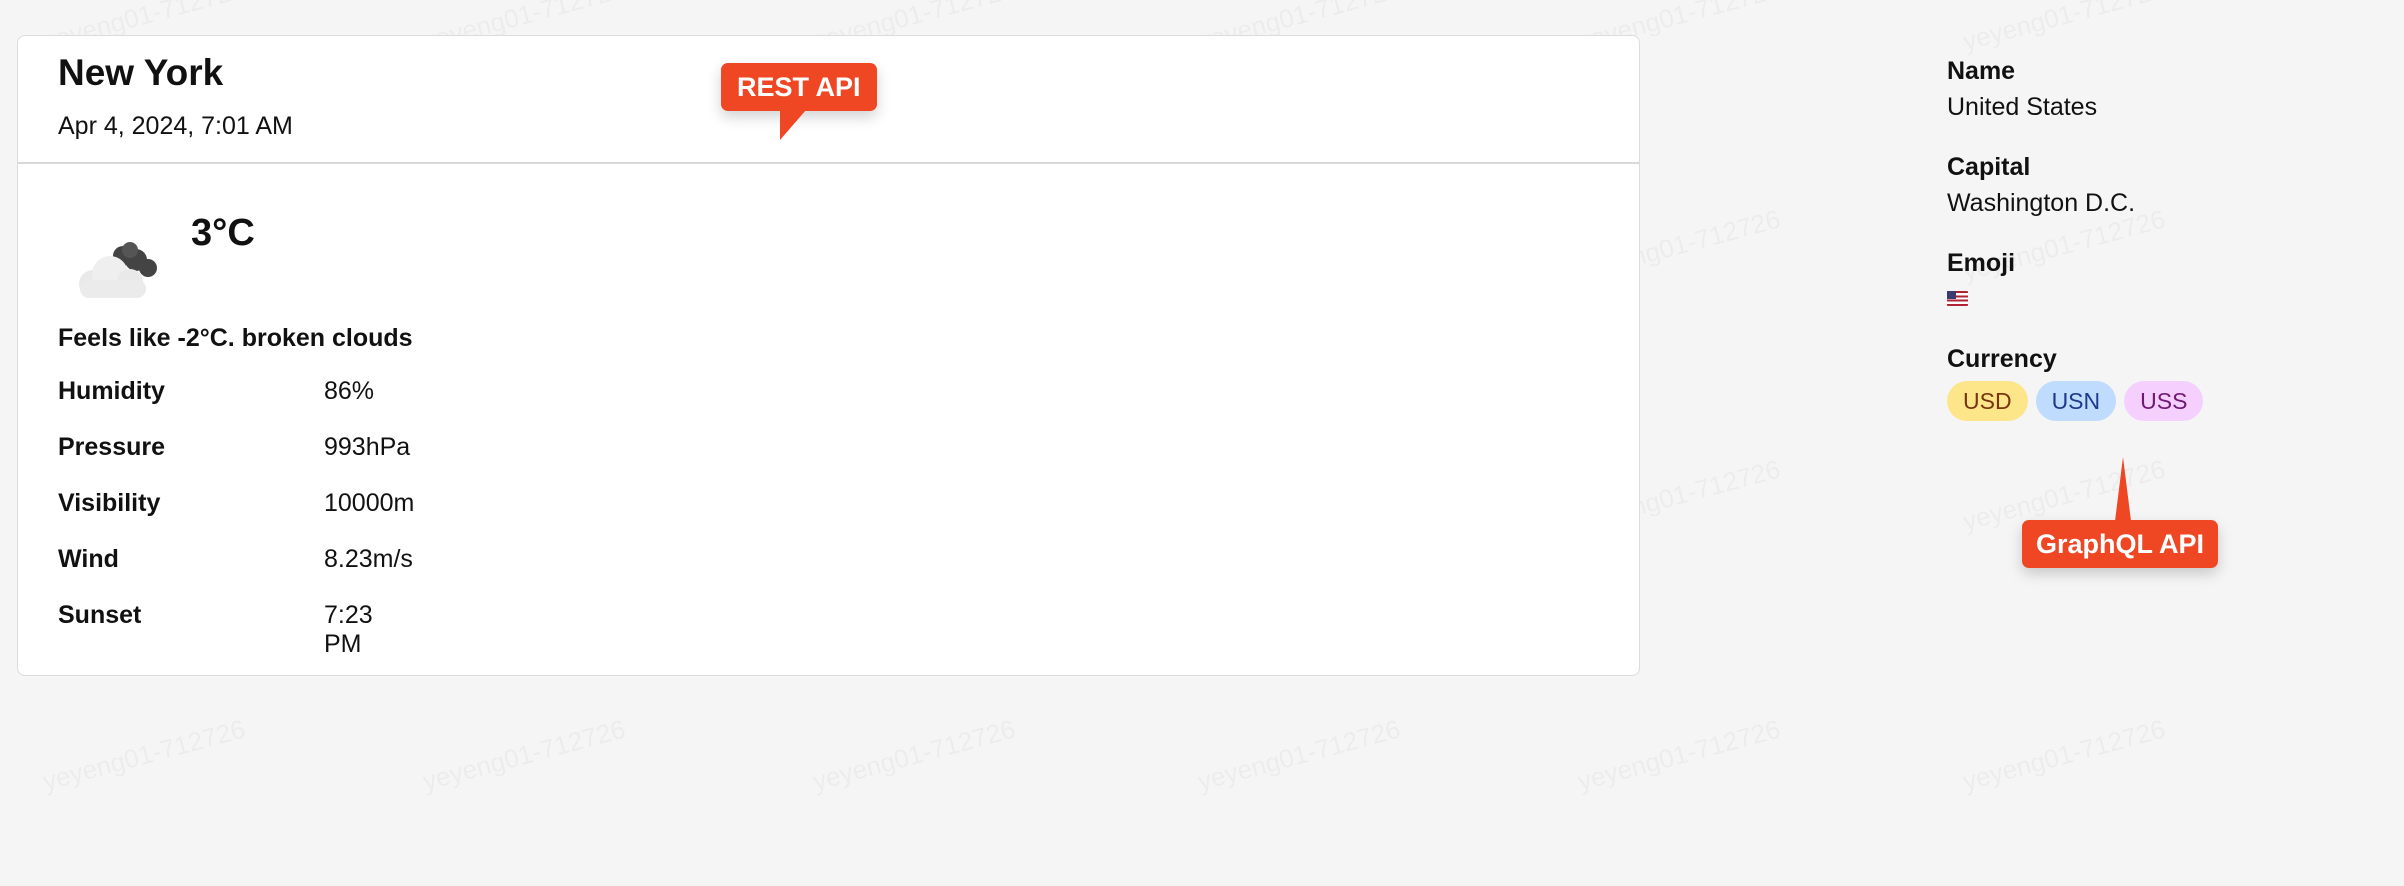  Describe the element at coordinates (2041, 203) in the screenshot. I see `country-capital: Washington D.C.` at that location.